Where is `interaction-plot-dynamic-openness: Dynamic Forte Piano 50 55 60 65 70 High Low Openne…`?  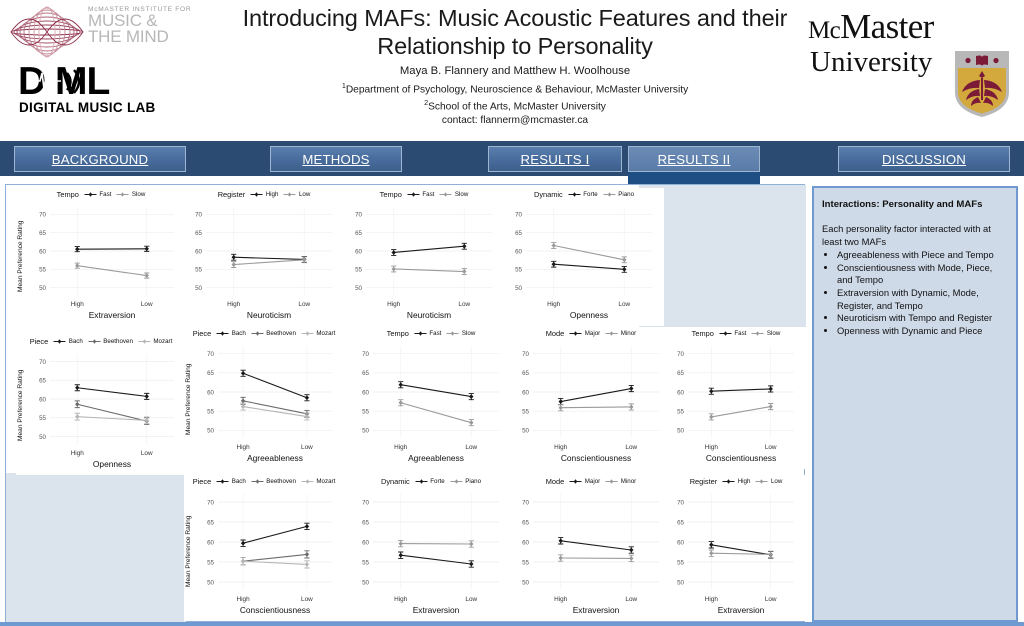 interaction-plot-dynamic-openness: Dynamic Forte Piano 50 55 60 65 70 High Low Openne… is located at coordinates (584, 257).